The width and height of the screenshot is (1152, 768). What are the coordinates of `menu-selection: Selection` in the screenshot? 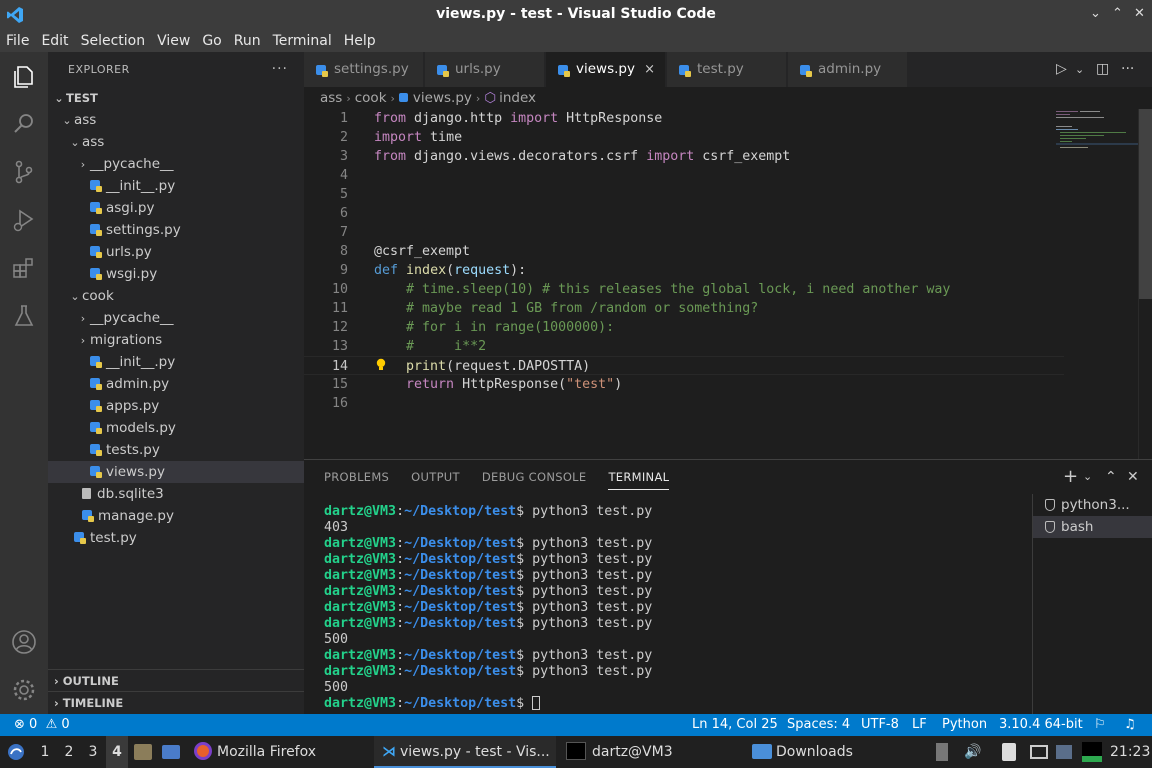 It's located at (113, 41).